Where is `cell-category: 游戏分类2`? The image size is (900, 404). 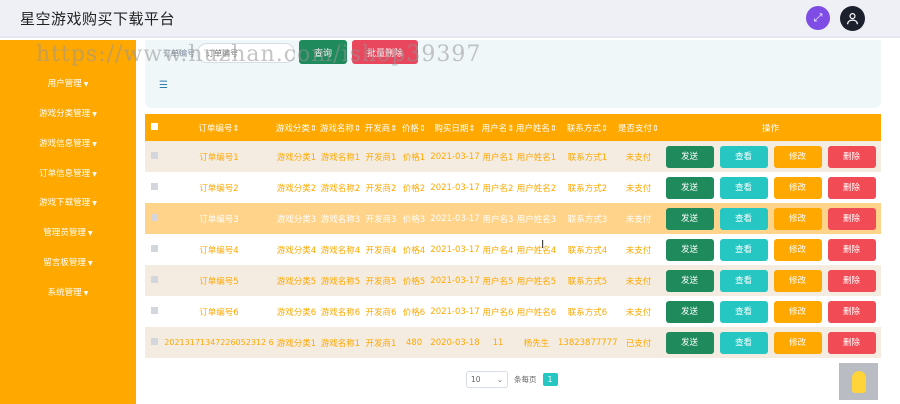 cell-category: 游戏分类2 is located at coordinates (296, 187).